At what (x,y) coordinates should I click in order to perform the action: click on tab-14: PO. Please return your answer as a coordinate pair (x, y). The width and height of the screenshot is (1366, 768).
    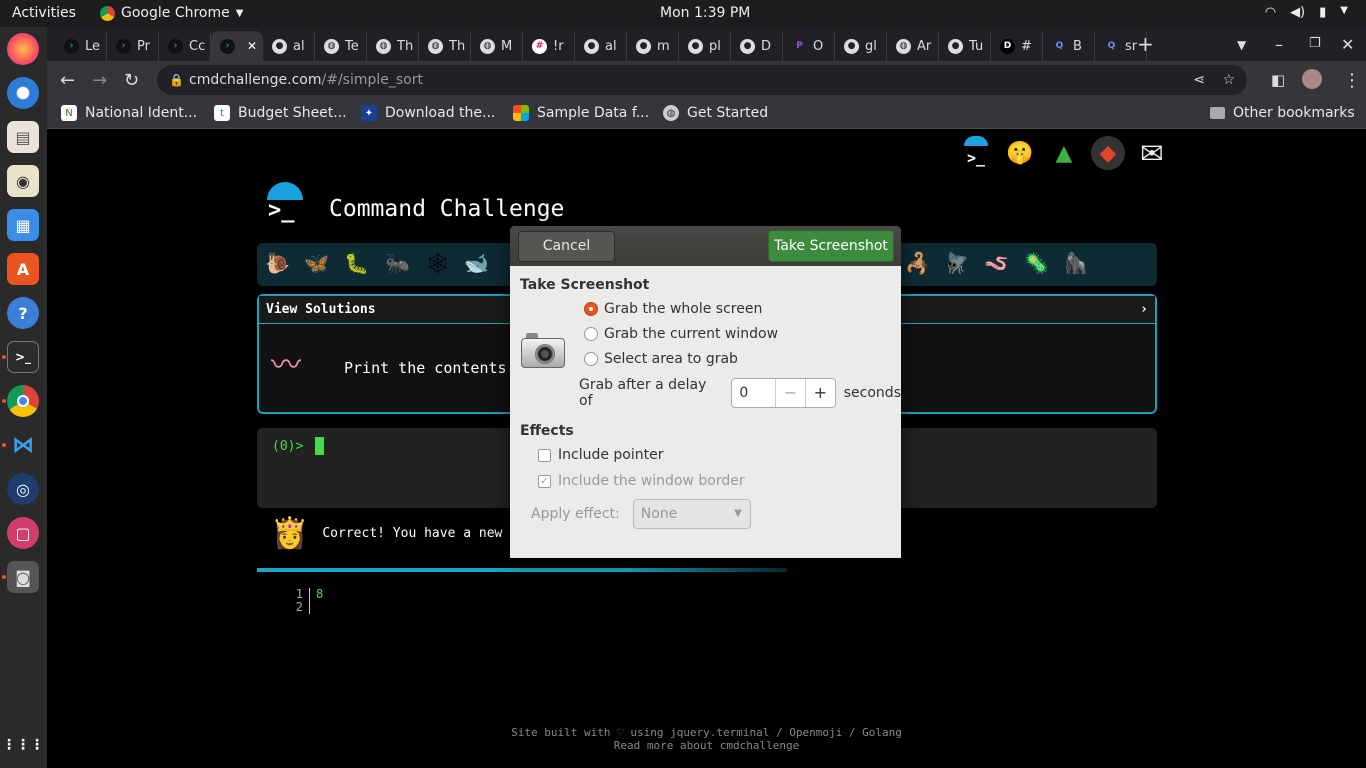
    Looking at the image, I should click on (809, 46).